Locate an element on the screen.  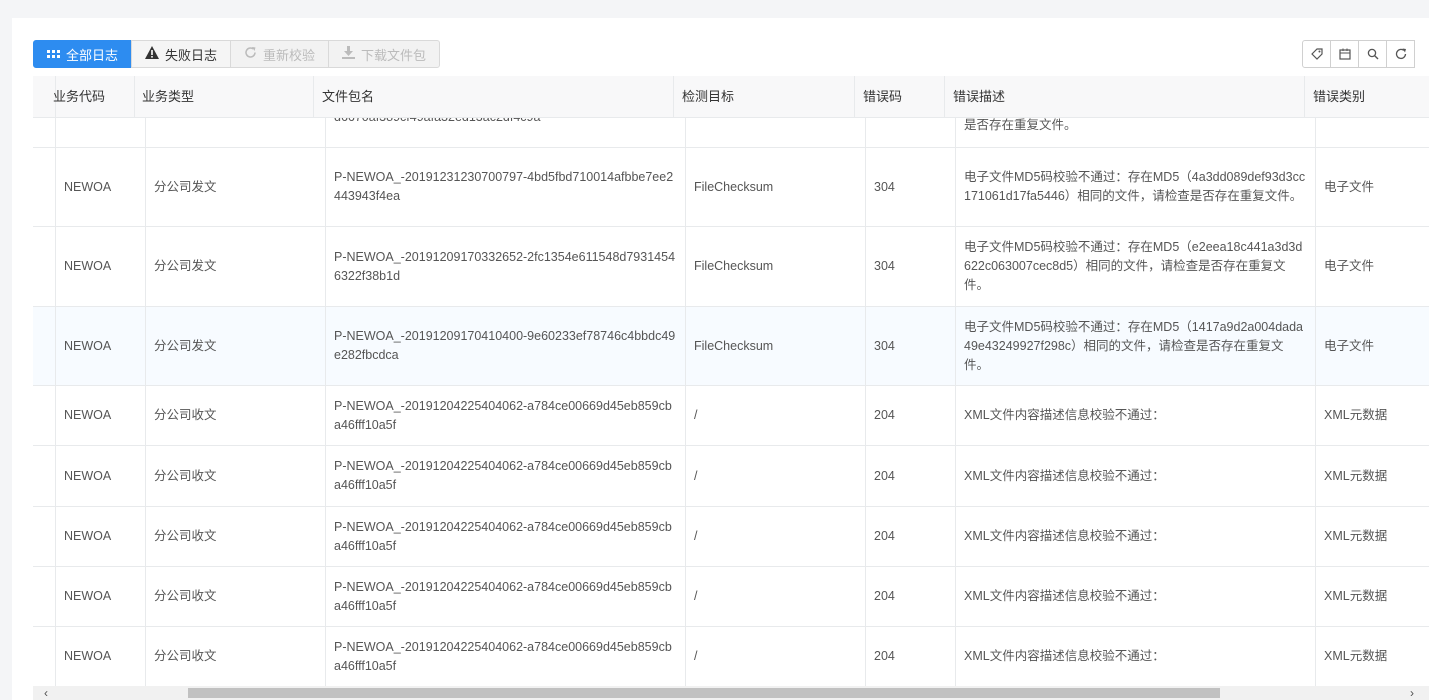
all-logs-button: 全部日志 is located at coordinates (83, 54).